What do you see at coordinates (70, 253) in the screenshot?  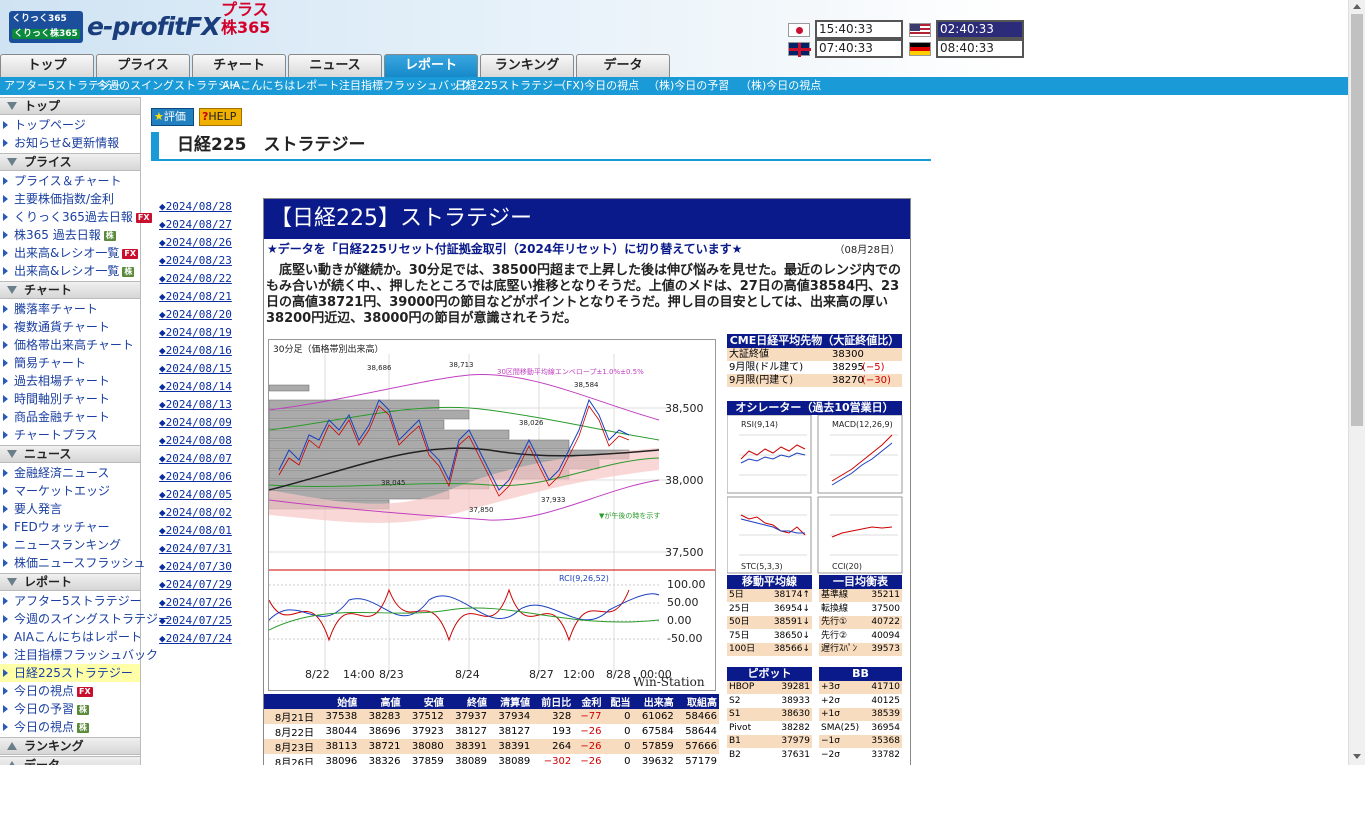 I see `sidebar-item: 出来高&レシオ一覧 FX` at bounding box center [70, 253].